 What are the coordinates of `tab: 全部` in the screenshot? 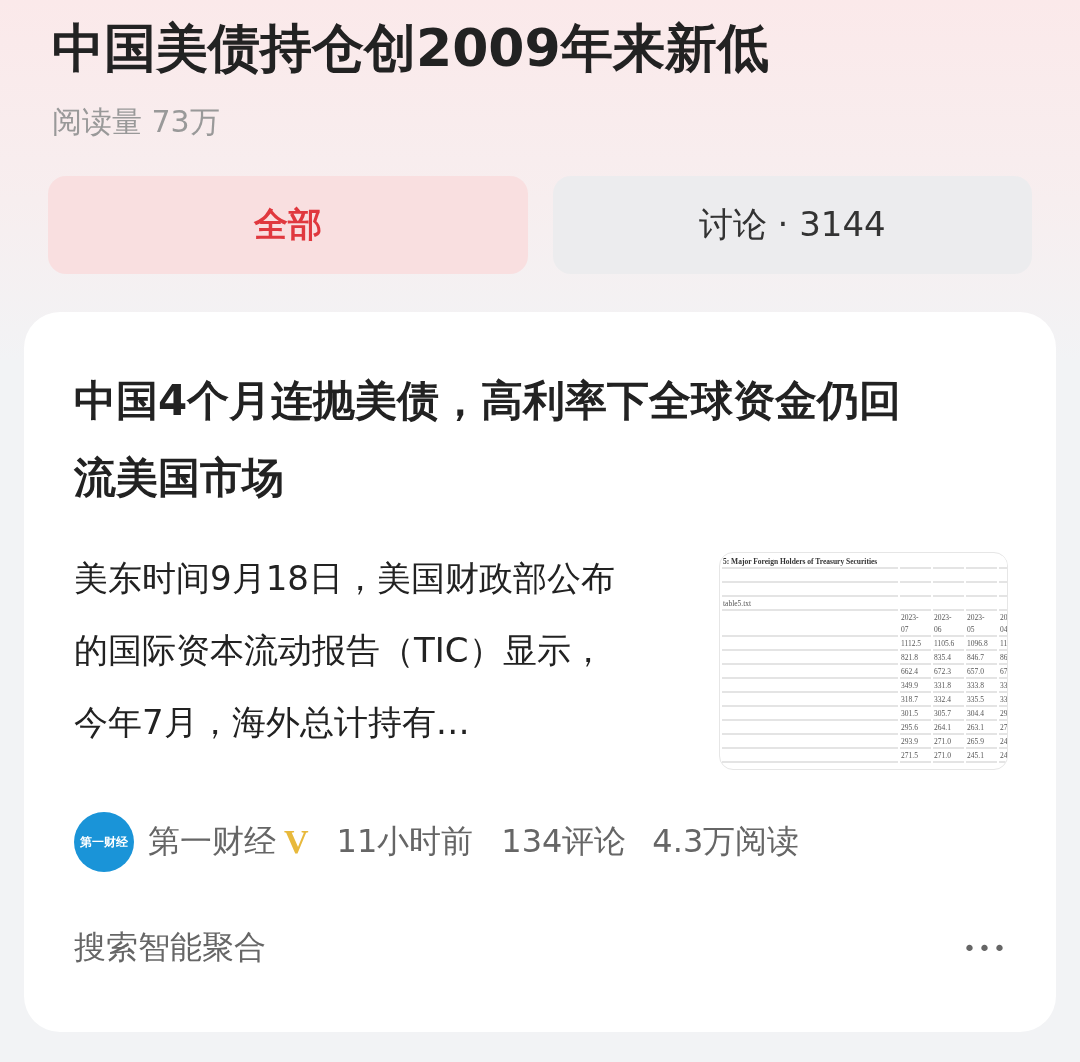 It's located at (288, 225).